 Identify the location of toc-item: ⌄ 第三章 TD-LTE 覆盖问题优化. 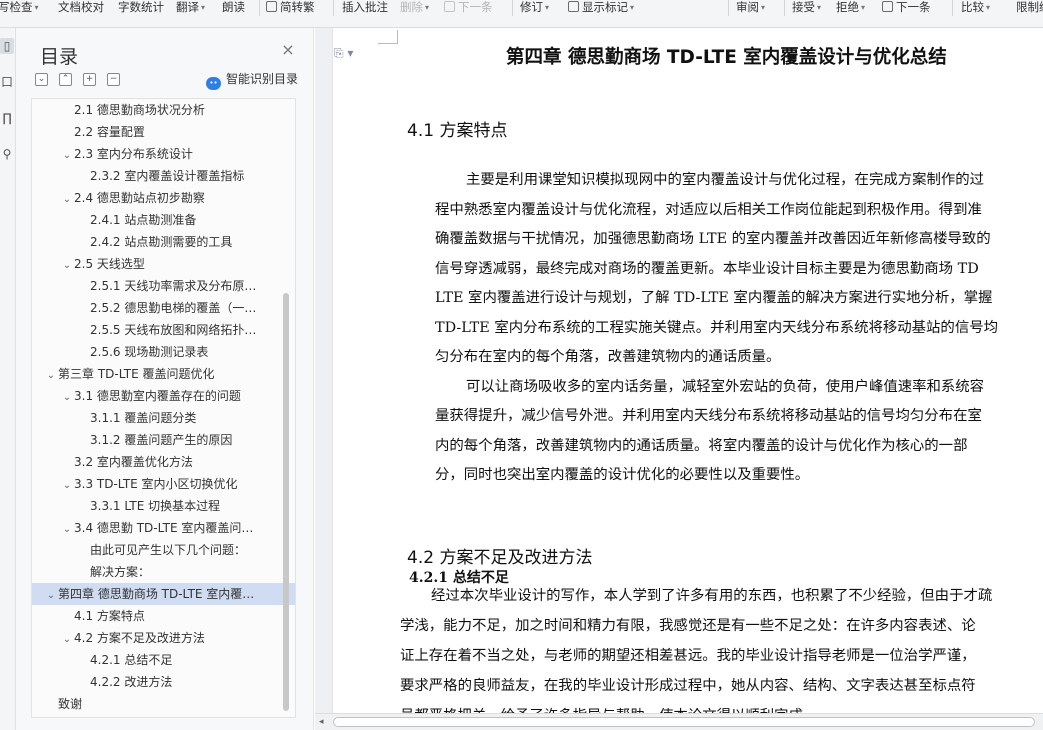
(163, 374).